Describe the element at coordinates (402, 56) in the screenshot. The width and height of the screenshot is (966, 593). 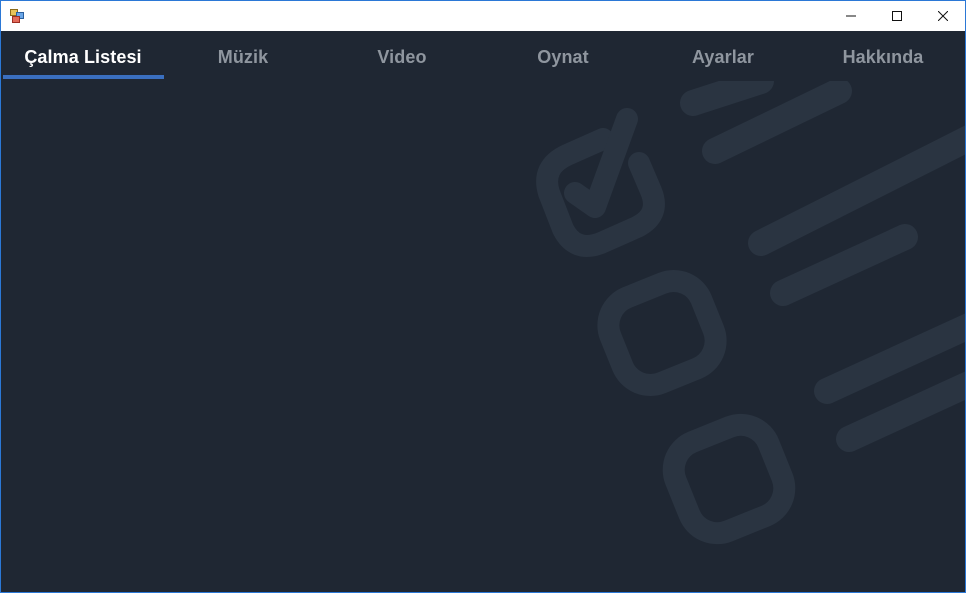
I see `tab-video: Video` at that location.